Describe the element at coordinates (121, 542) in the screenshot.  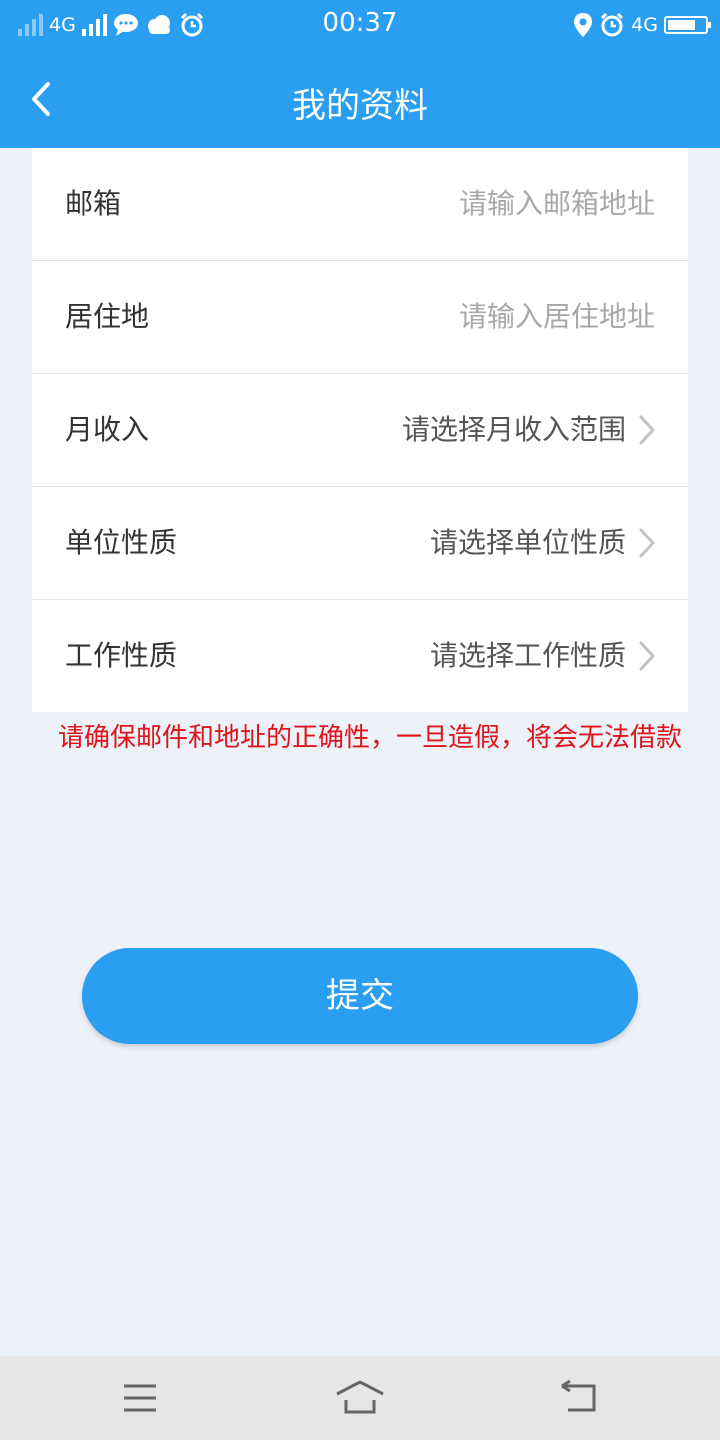
I see `employer-type-label: 单位性质` at that location.